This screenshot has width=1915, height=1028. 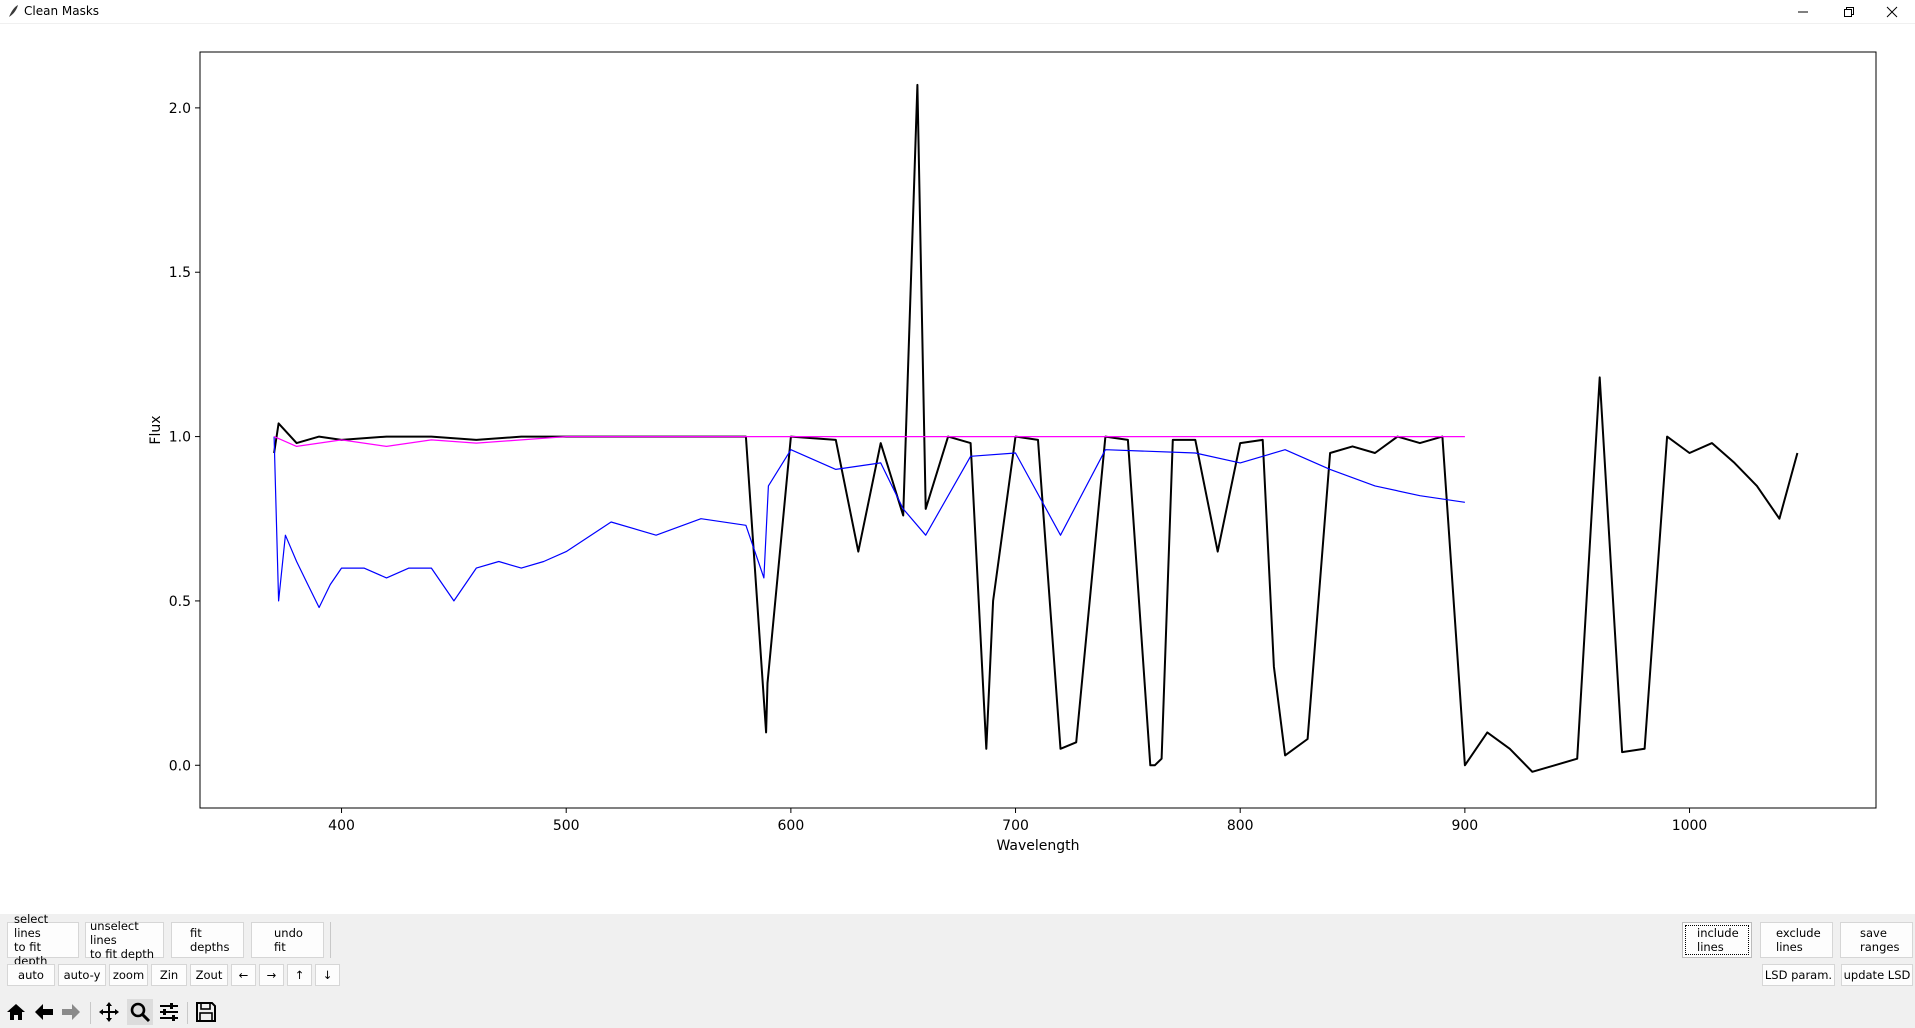 What do you see at coordinates (1876, 940) in the screenshot?
I see `save-ranges-button: save ranges` at bounding box center [1876, 940].